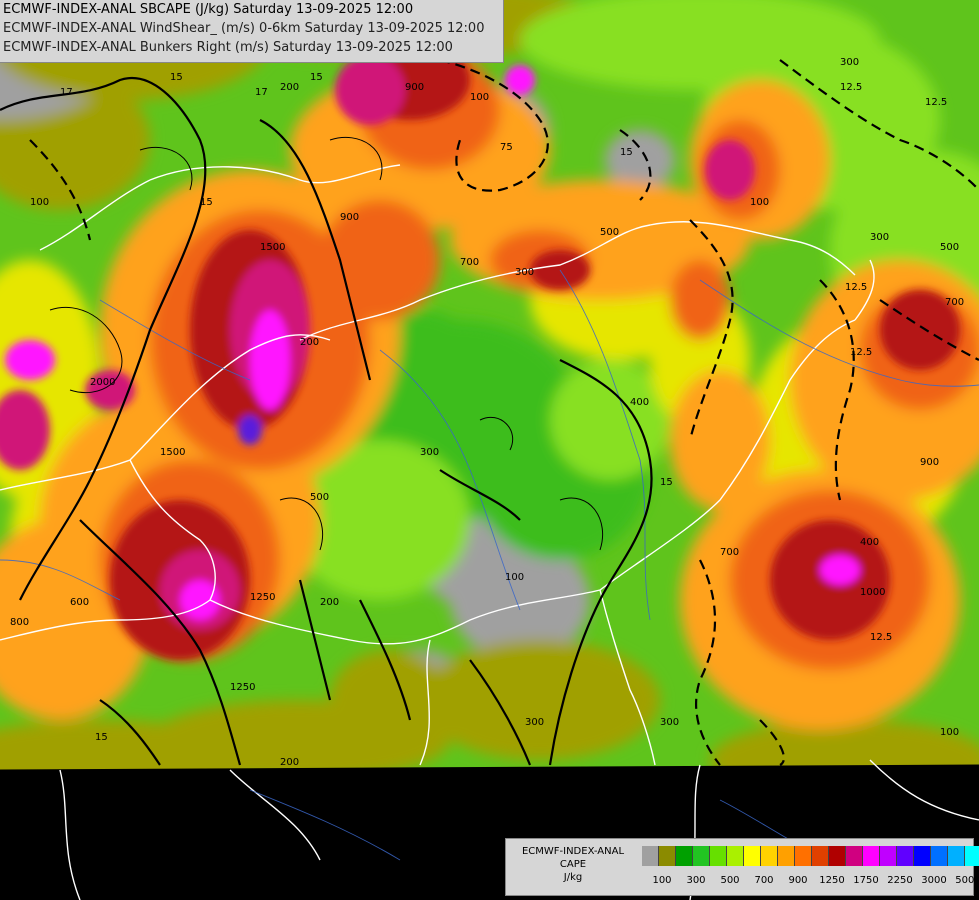 The width and height of the screenshot is (979, 900). I want to click on contour-label: 2000, so click(102, 382).